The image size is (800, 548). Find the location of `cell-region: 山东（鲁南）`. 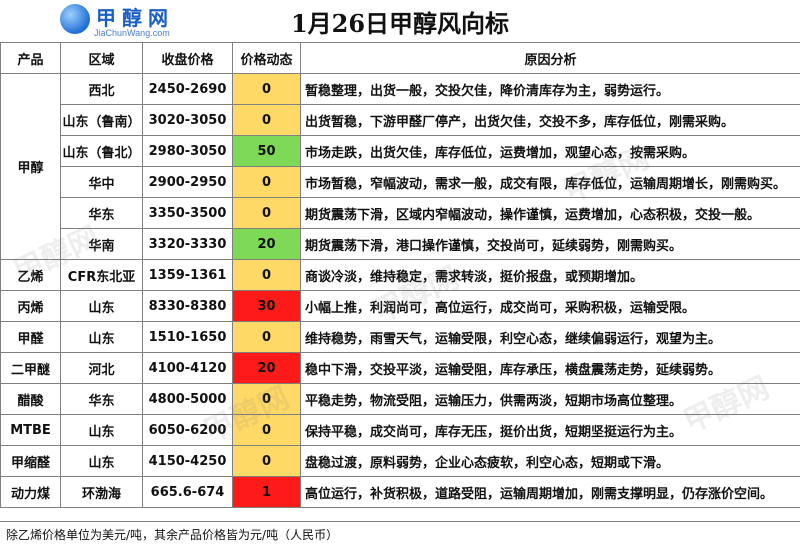

cell-region: 山东（鲁南） is located at coordinates (102, 120).